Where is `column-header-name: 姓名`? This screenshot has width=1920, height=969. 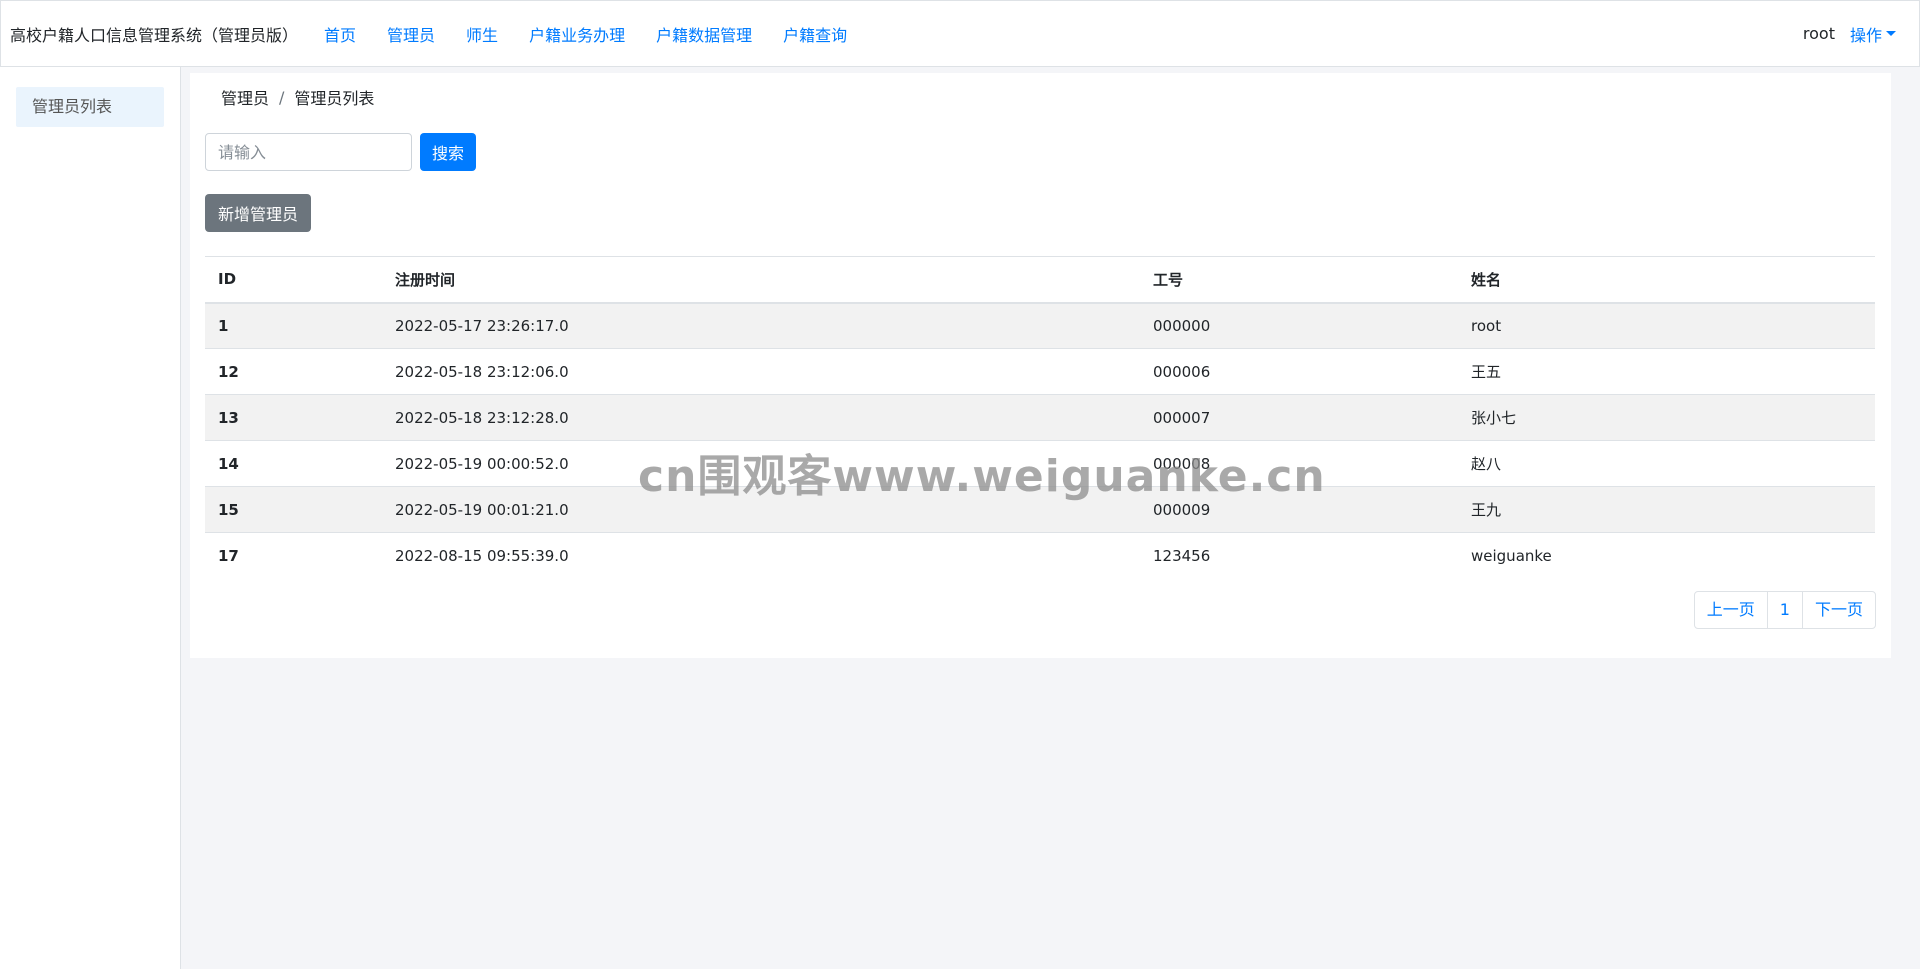
column-header-name: 姓名 is located at coordinates (1666, 280).